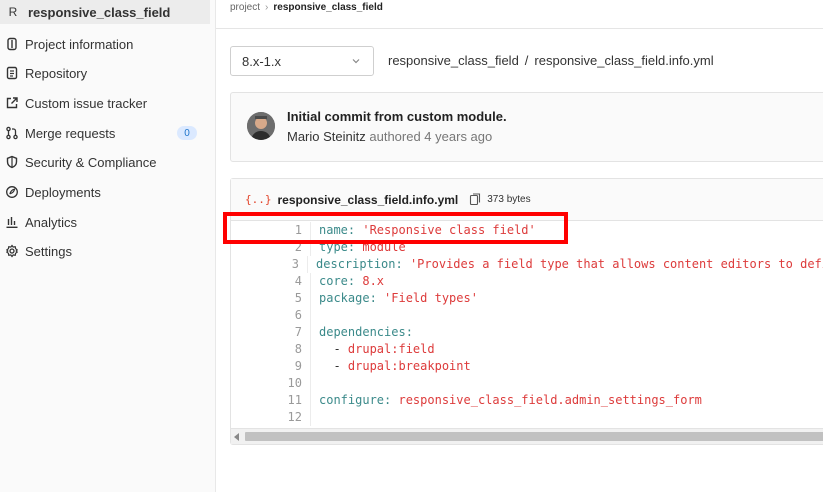  I want to click on code-line: 9 - drupal:breakpoint, so click(527, 366).